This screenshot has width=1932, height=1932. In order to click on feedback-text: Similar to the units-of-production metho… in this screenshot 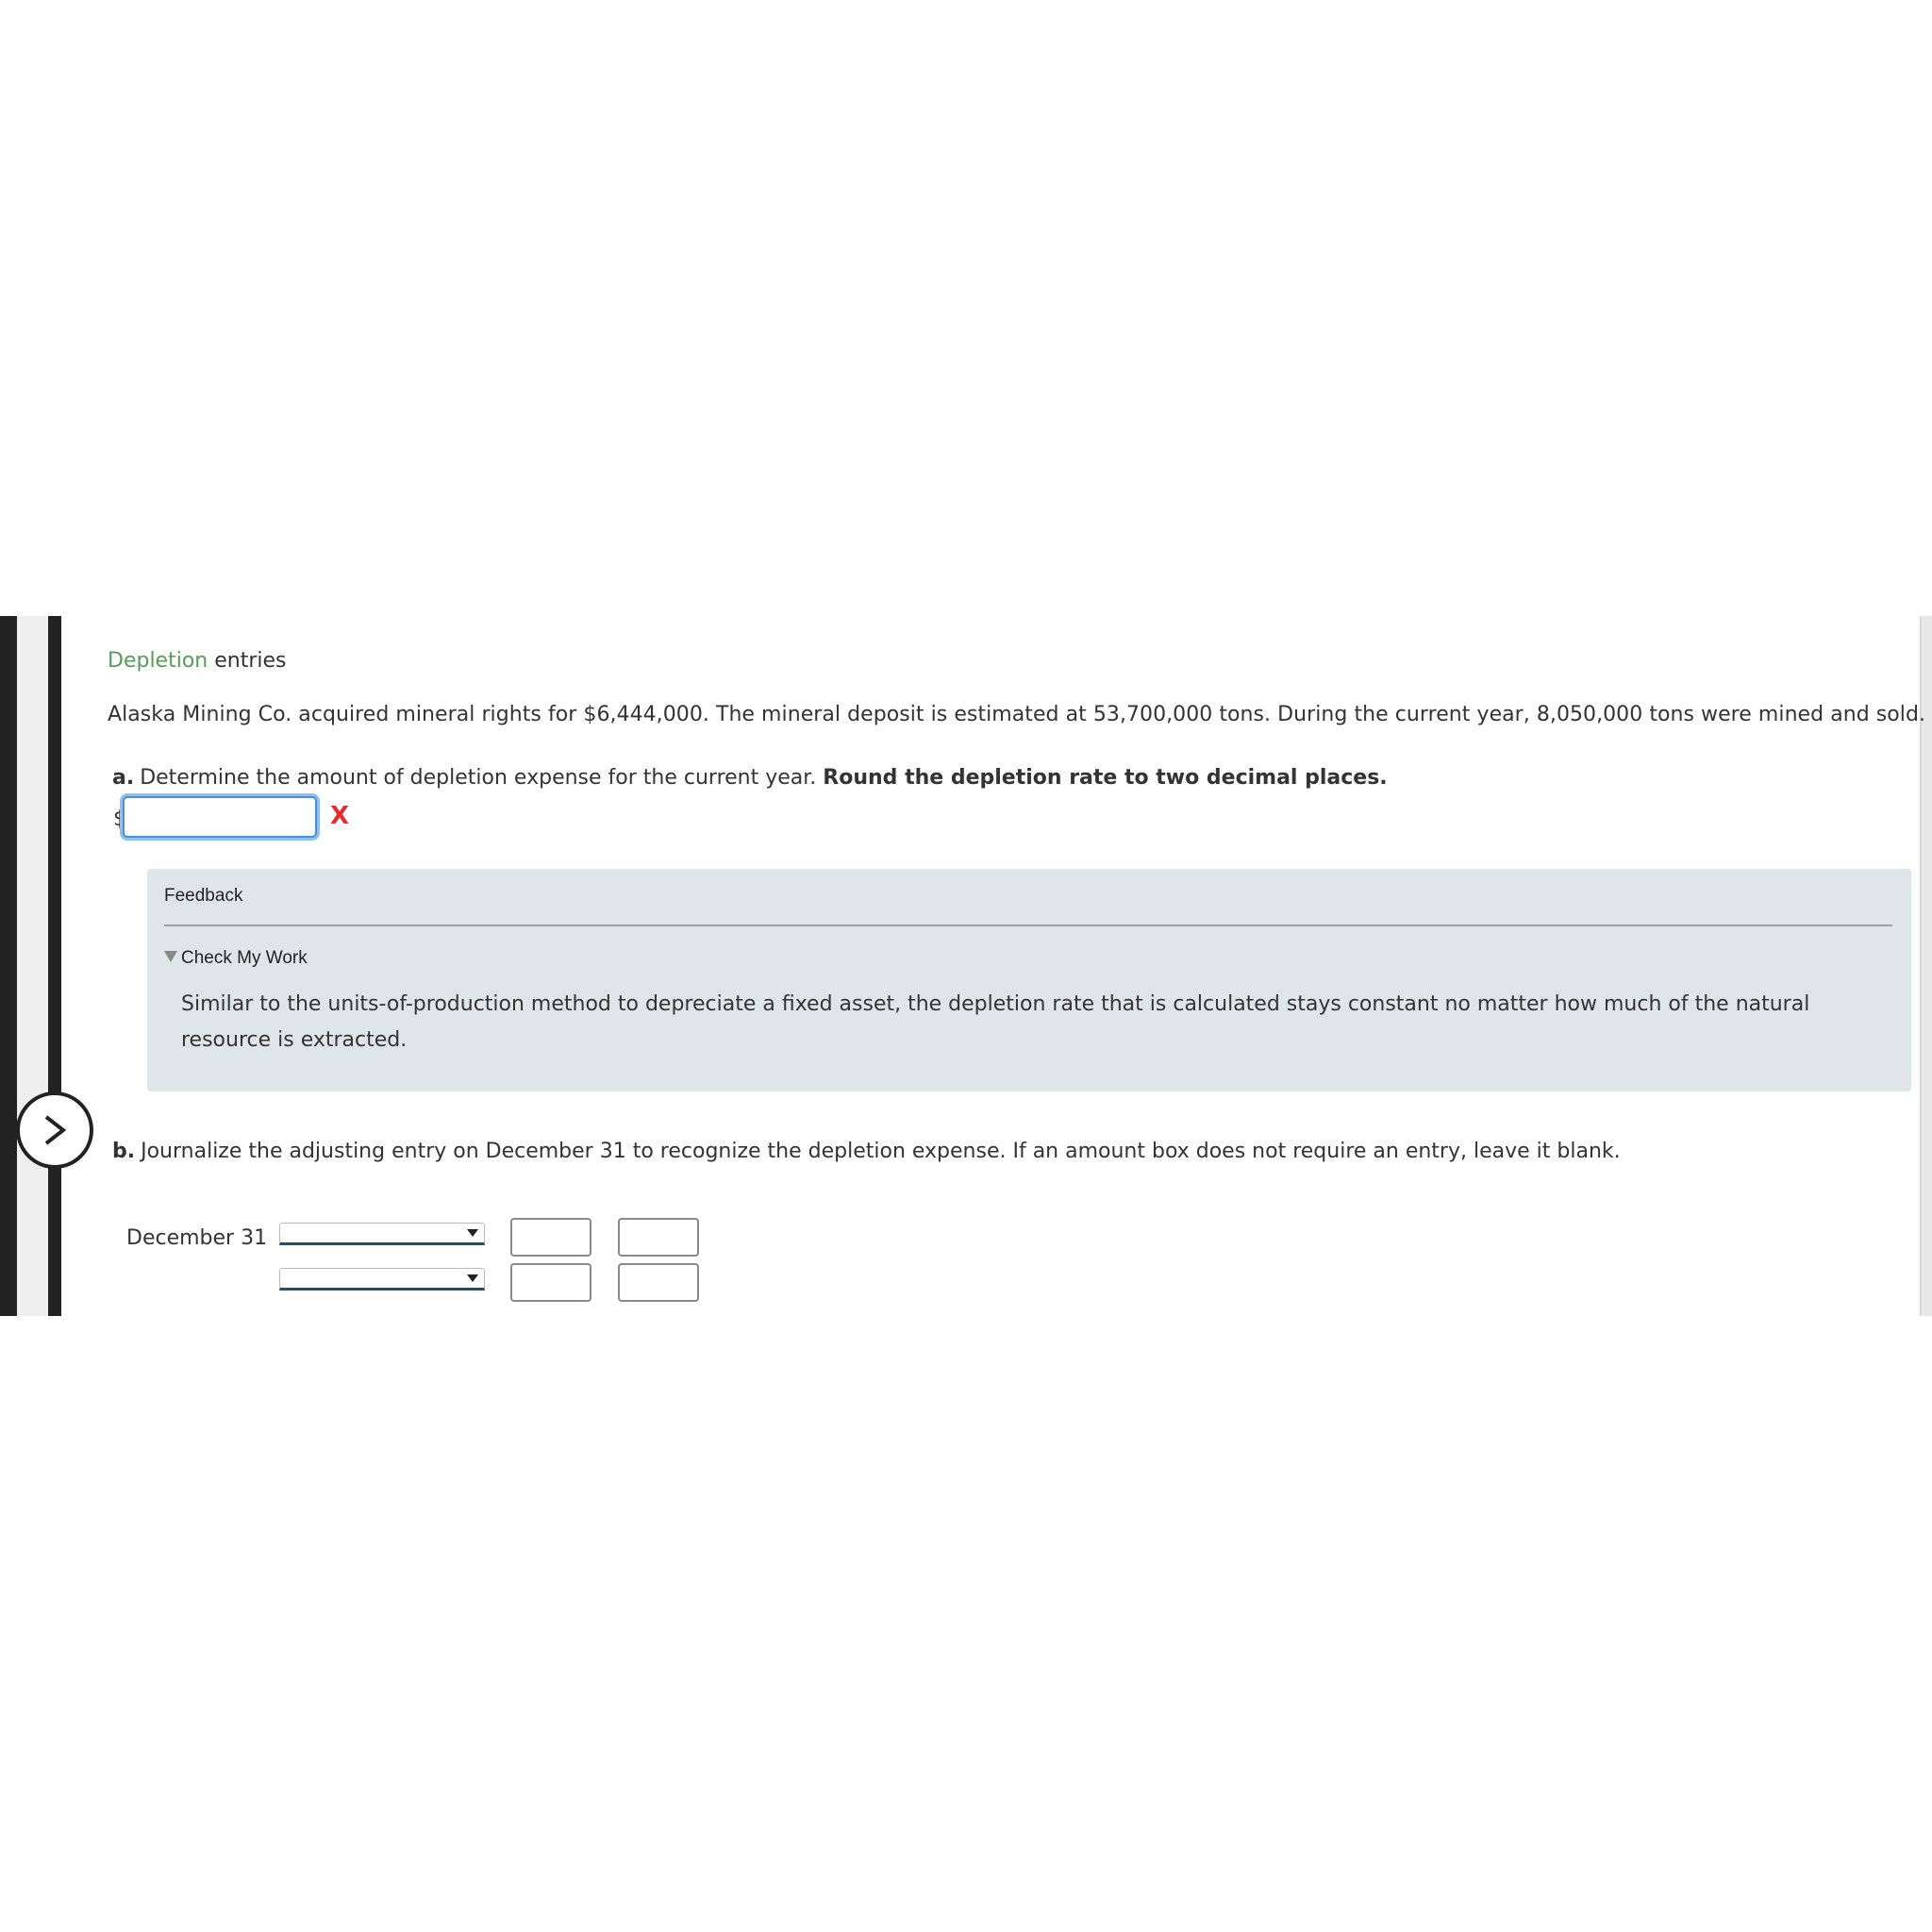, I will do `click(996, 1022)`.